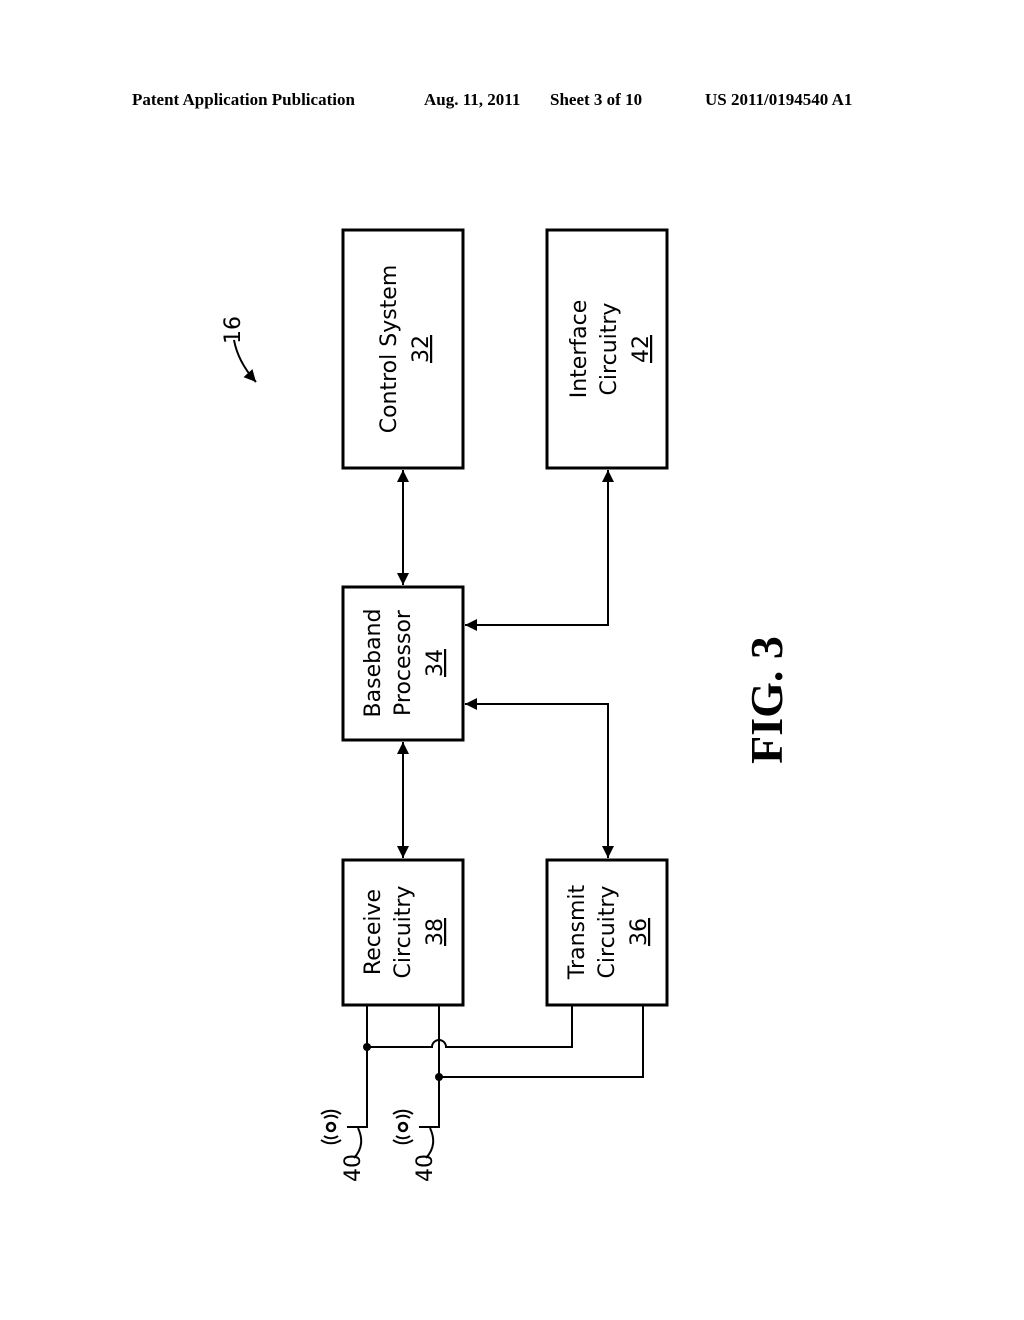 Image resolution: width=1024 pixels, height=1320 pixels. What do you see at coordinates (579, 349) in the screenshot?
I see `interface-circuitry-label-1: Interface` at bounding box center [579, 349].